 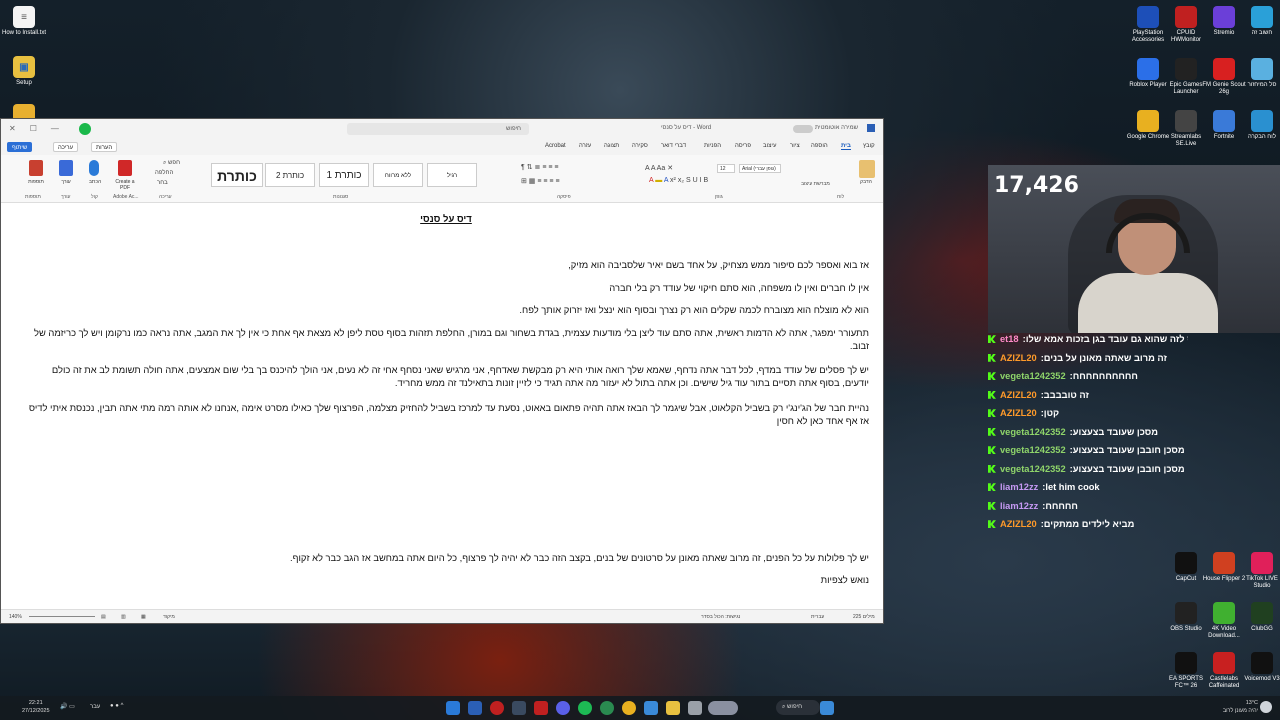 I want to click on chat-text: מסכן חובבן שעובד בצעצוע, so click(x=1128, y=468).